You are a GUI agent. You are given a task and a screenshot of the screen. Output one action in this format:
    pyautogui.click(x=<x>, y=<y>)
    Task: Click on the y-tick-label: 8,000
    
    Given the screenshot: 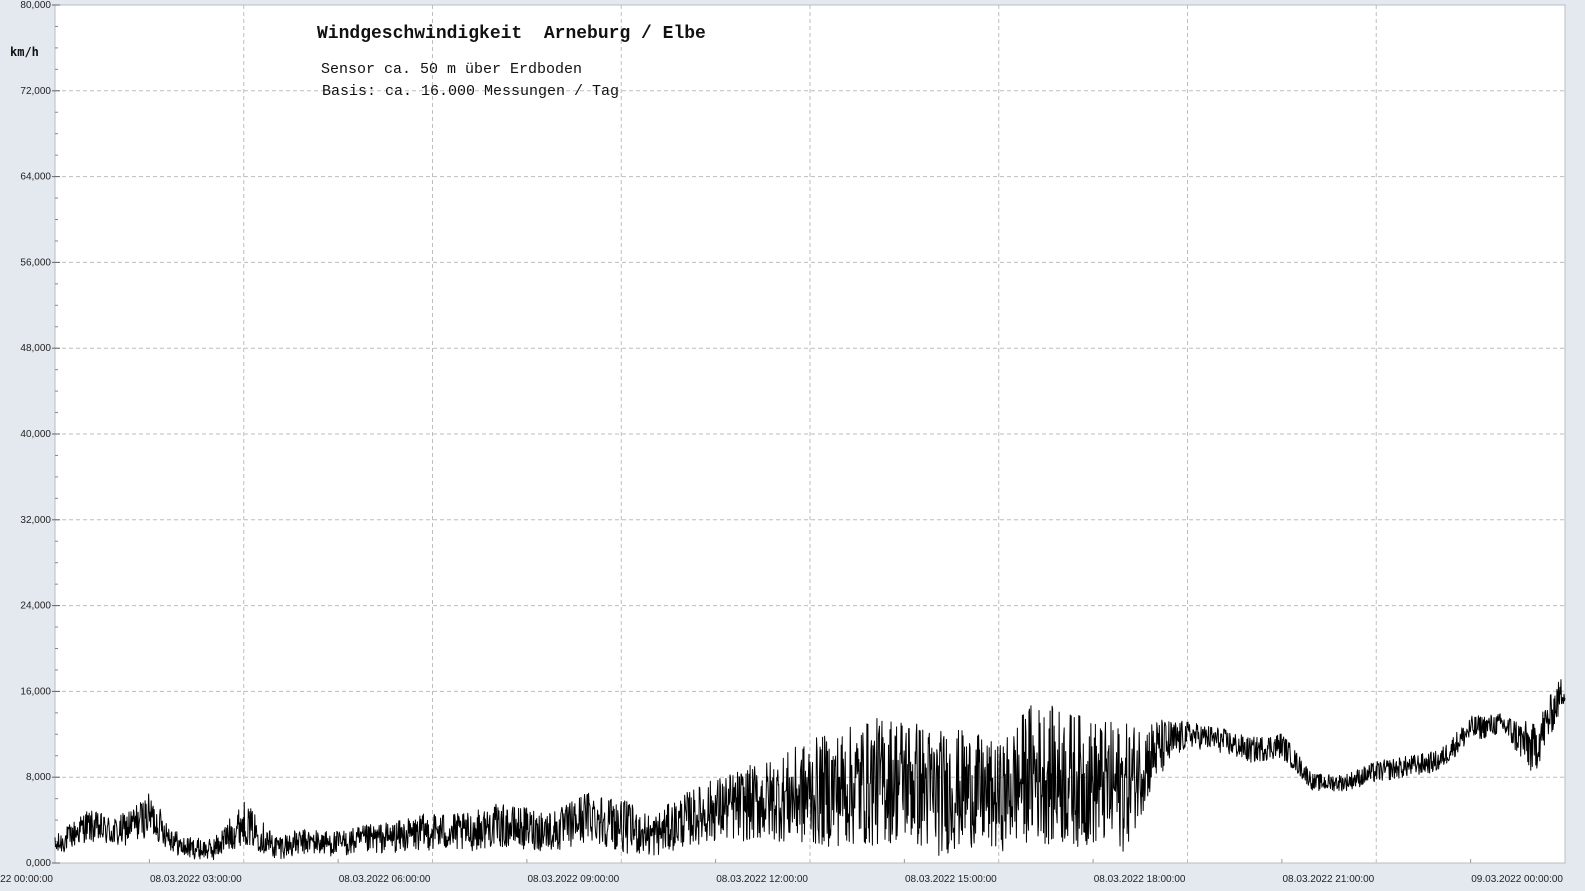 What is the action you would take?
    pyautogui.click(x=38, y=777)
    